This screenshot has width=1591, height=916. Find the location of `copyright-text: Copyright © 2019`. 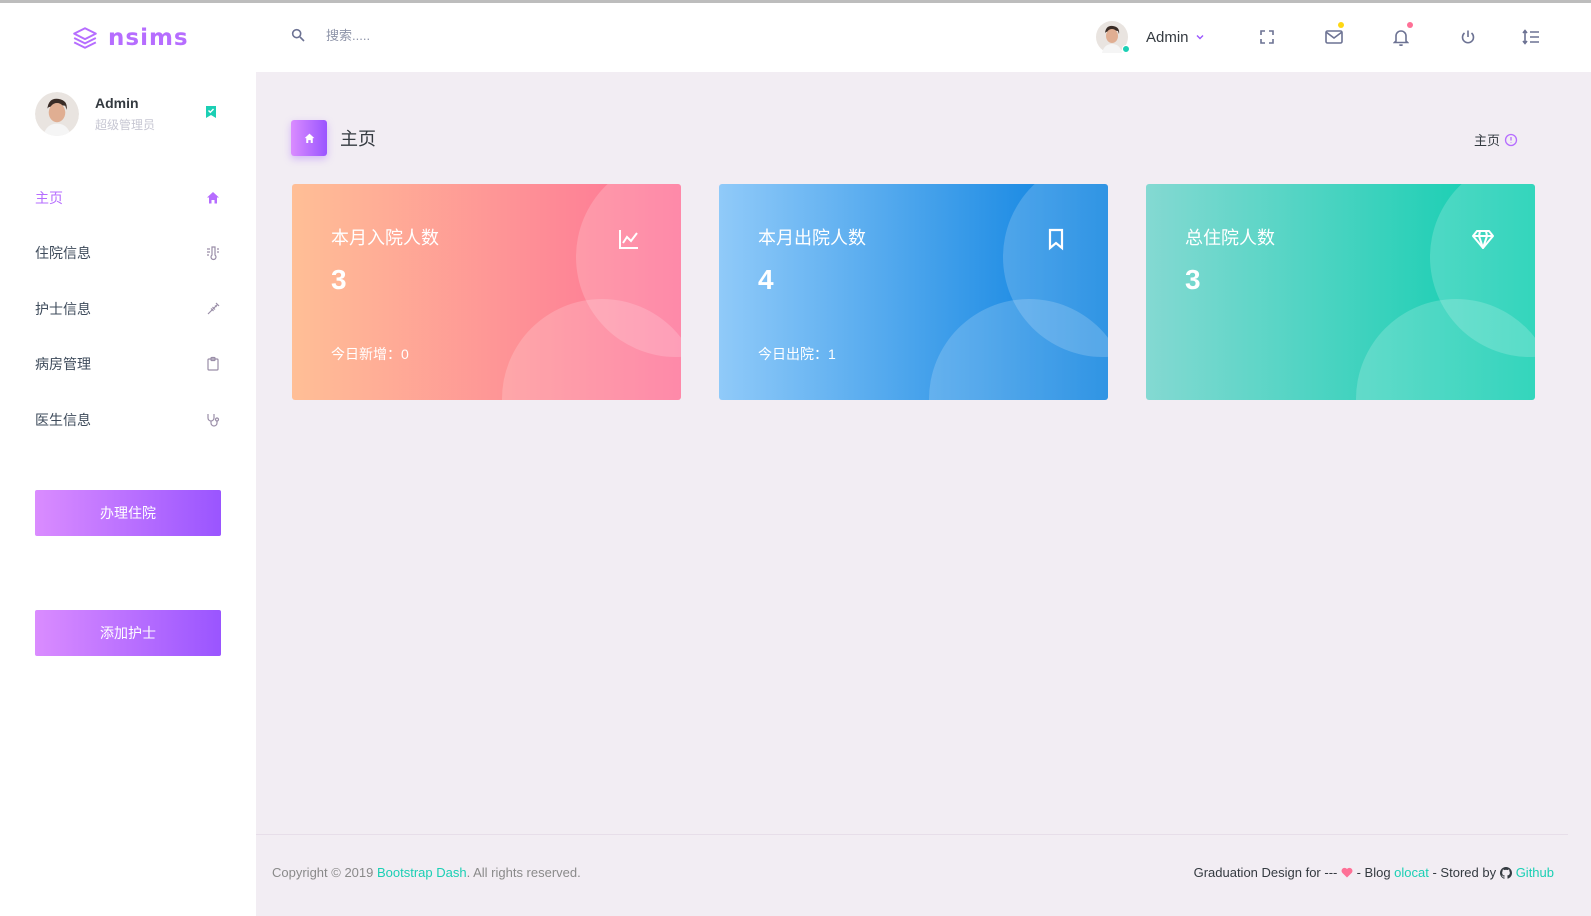

copyright-text: Copyright © 2019 is located at coordinates (324, 872).